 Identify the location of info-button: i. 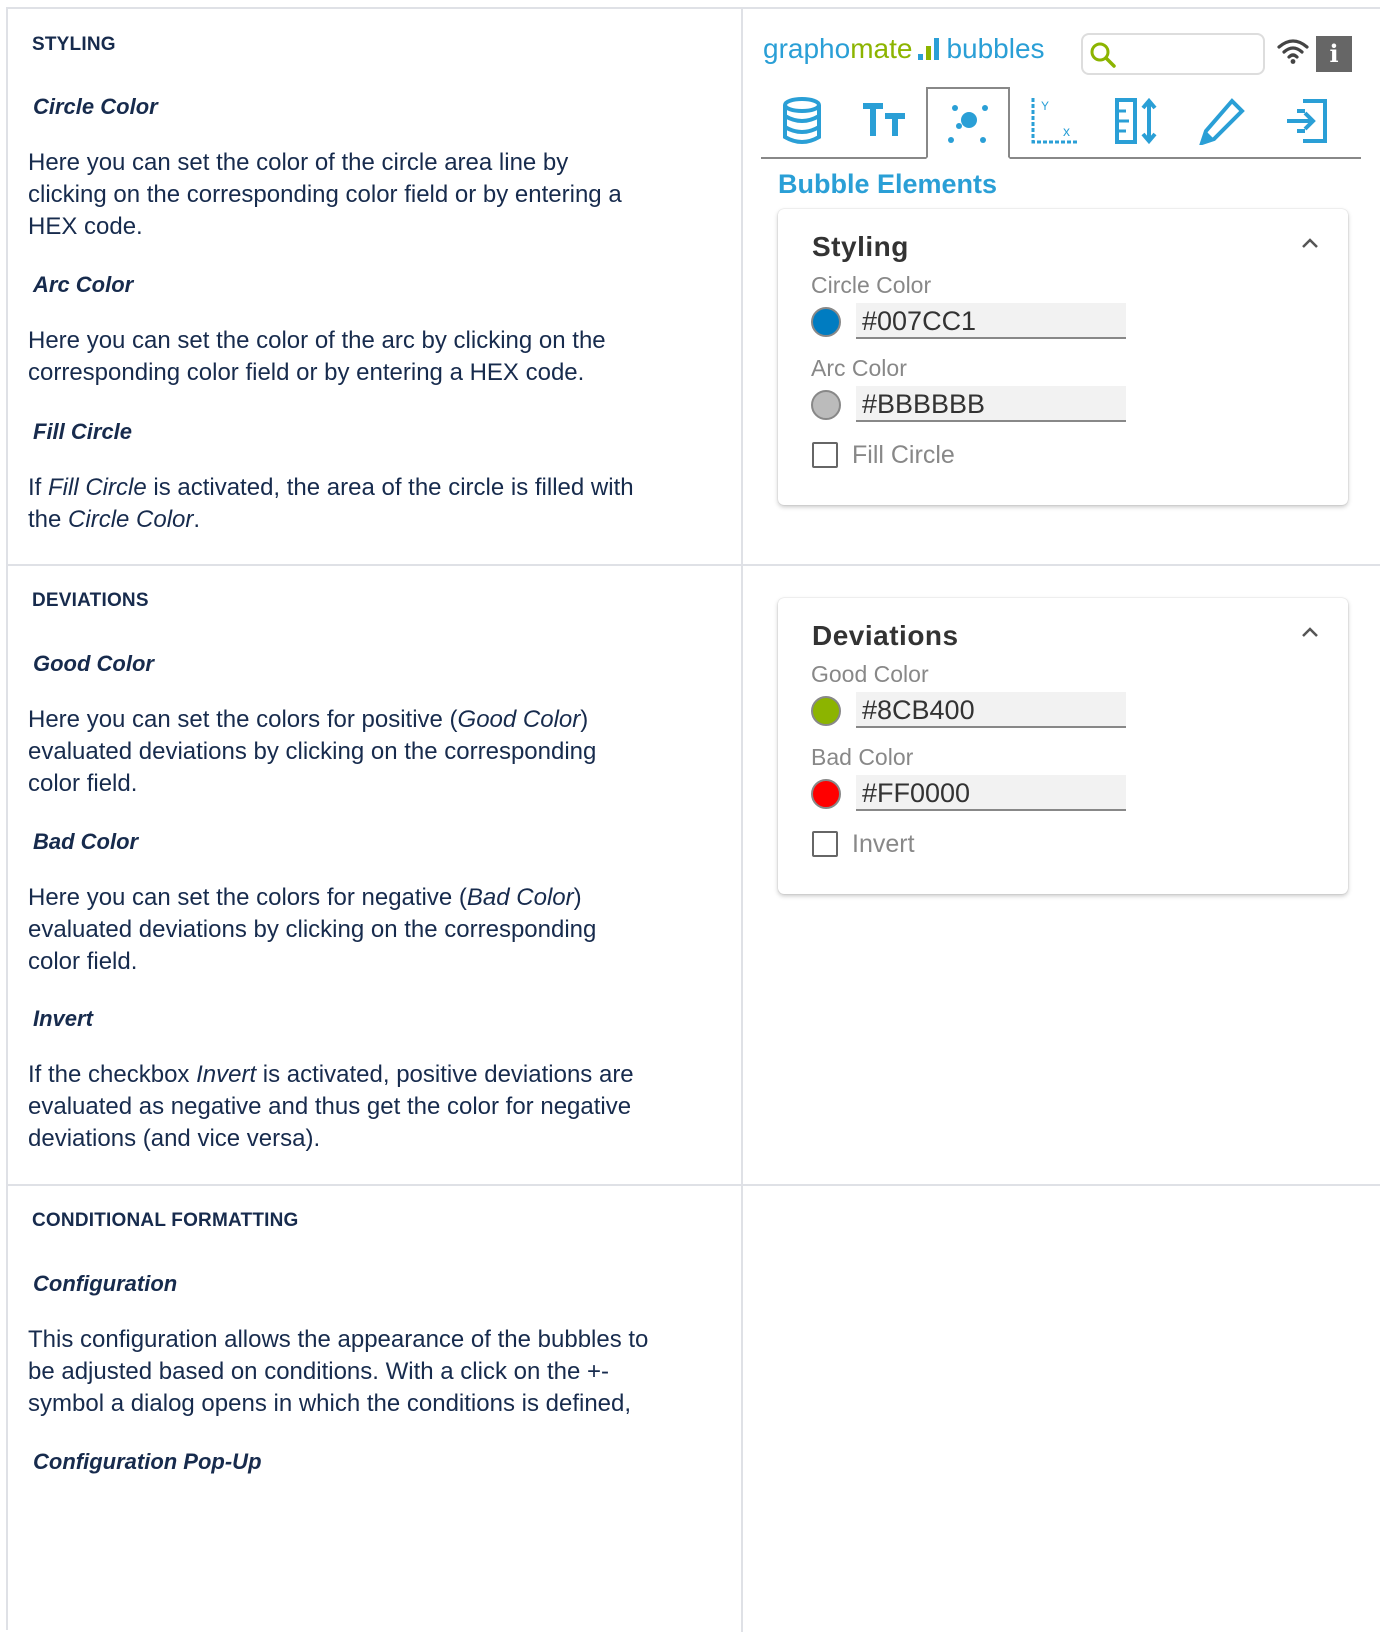
(1334, 54).